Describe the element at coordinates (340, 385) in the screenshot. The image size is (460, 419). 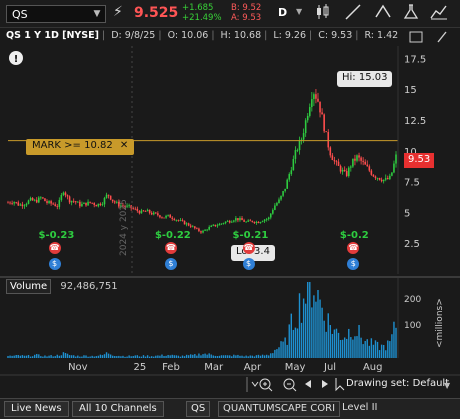
I see `cursor-icon` at that location.